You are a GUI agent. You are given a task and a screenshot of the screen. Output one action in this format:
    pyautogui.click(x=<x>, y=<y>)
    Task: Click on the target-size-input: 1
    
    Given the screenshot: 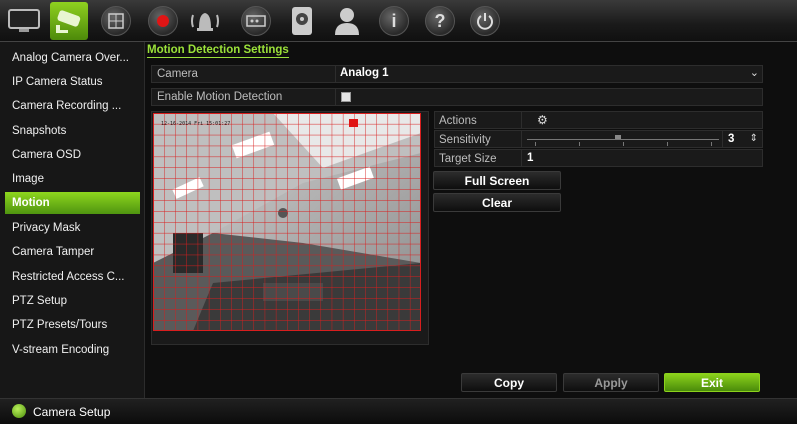 What is the action you would take?
    pyautogui.click(x=530, y=158)
    